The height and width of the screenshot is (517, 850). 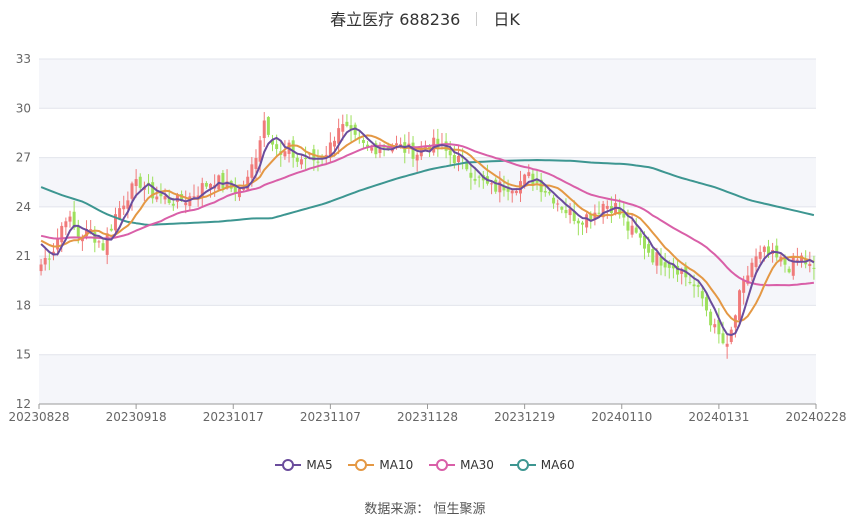 I want to click on legend-item-ma60: MA60, so click(x=542, y=465).